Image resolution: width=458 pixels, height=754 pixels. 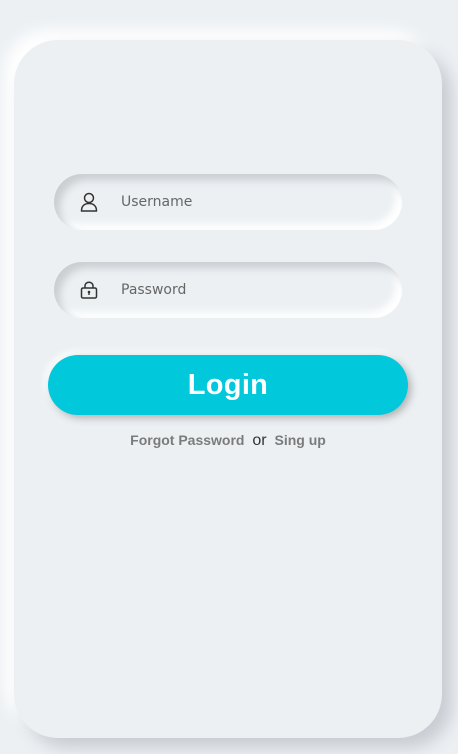 I want to click on or-separator: or, so click(x=259, y=440).